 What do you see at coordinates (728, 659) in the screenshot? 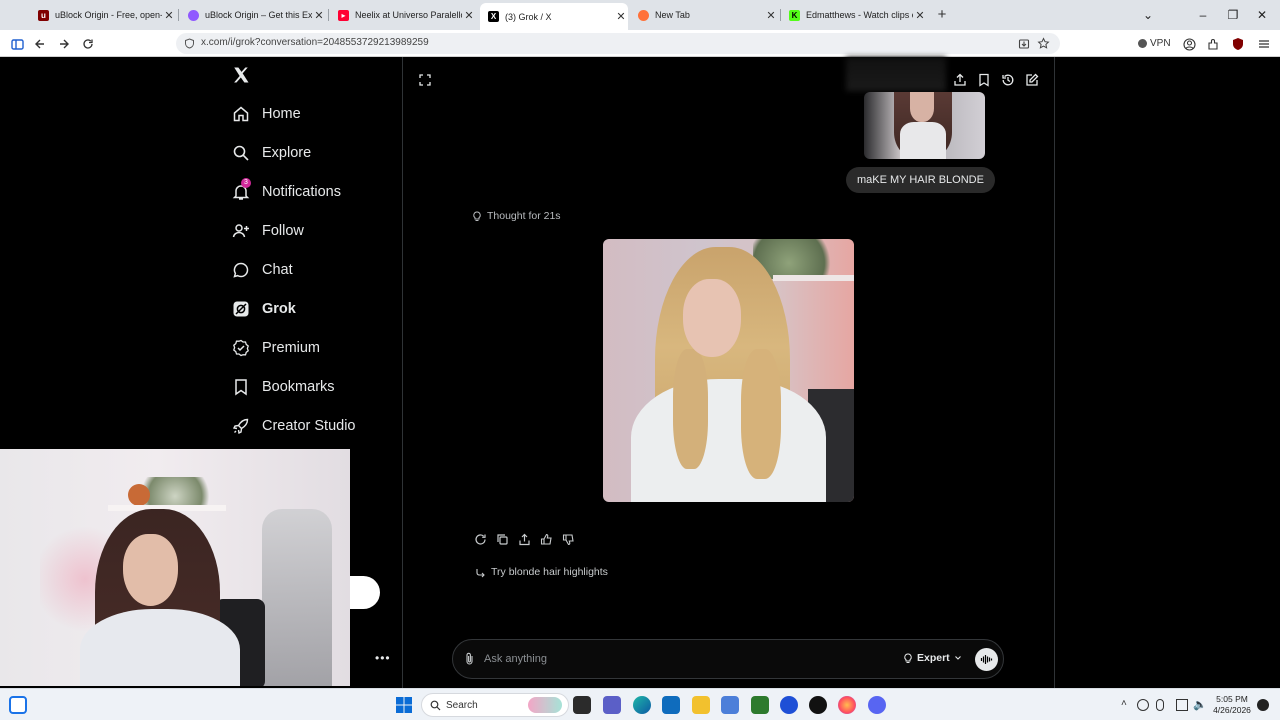
I see `ask-composer: Ask anything Expert` at bounding box center [728, 659].